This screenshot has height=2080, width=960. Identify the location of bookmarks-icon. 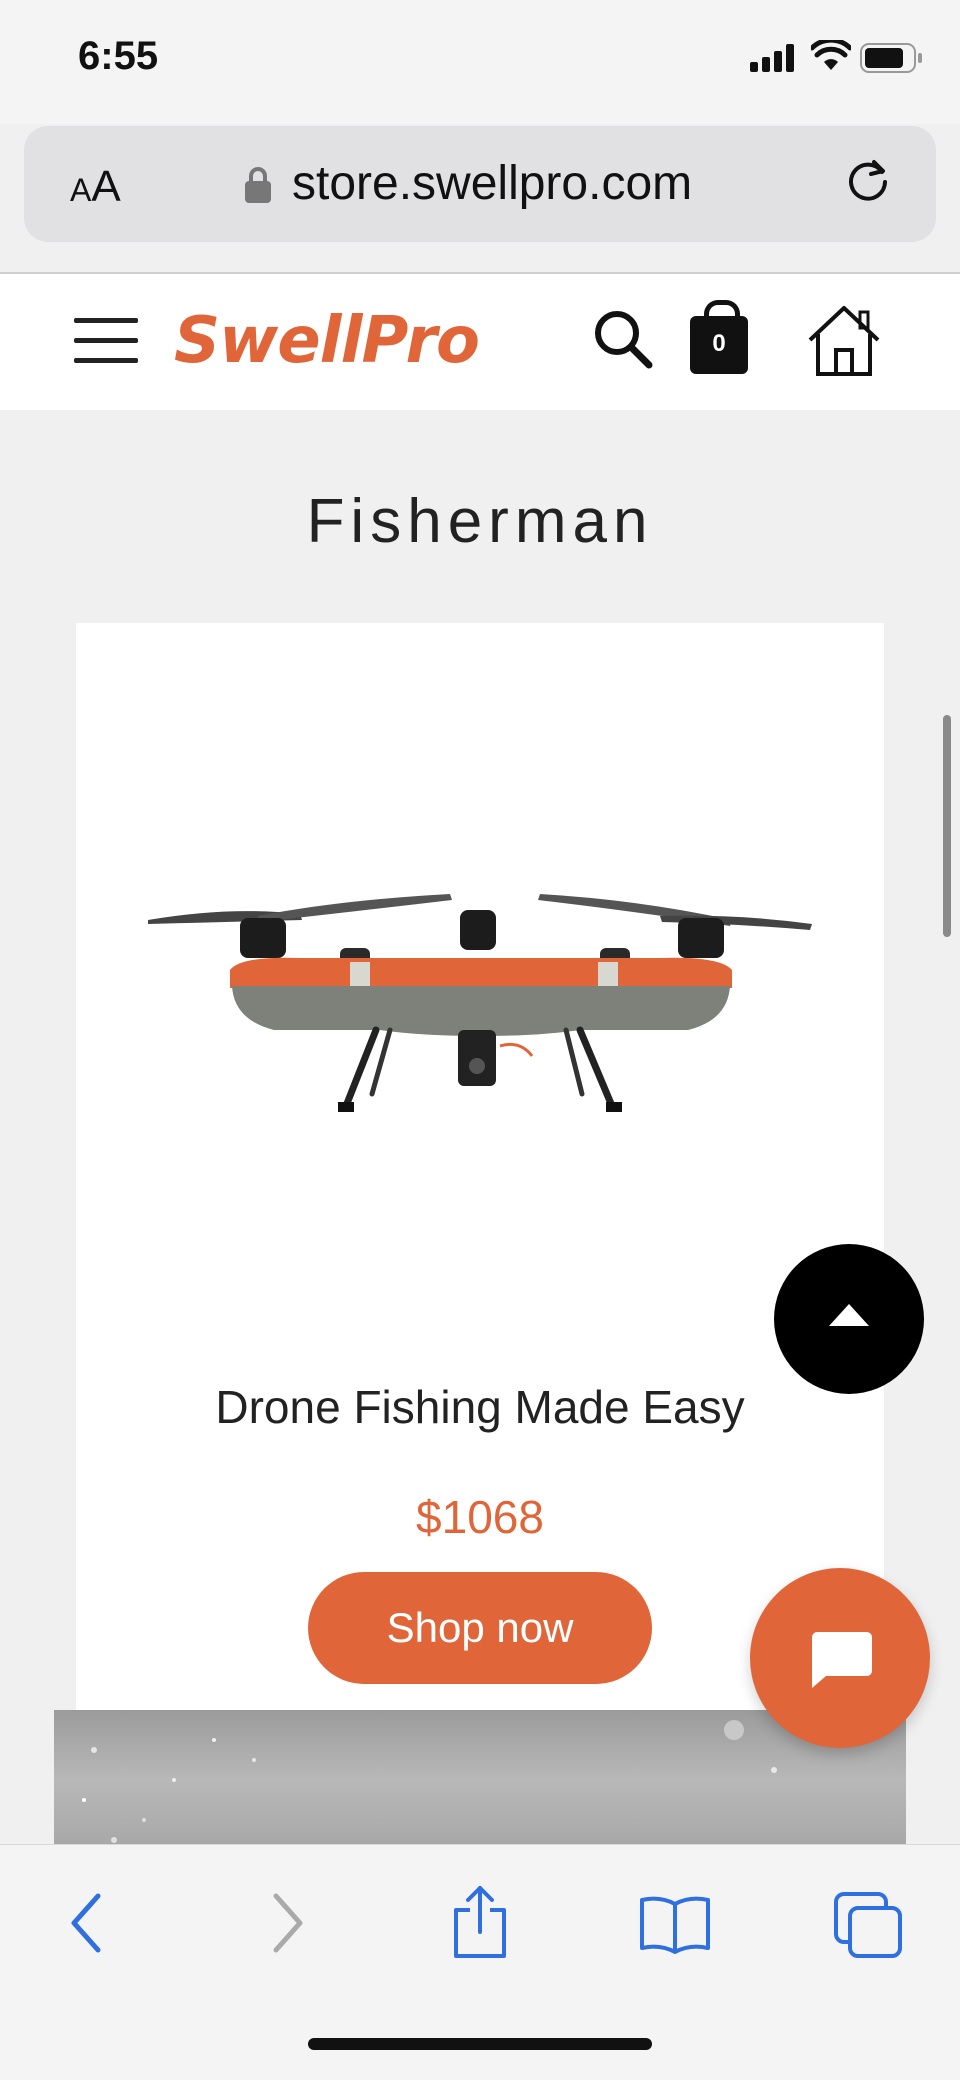
(675, 1927).